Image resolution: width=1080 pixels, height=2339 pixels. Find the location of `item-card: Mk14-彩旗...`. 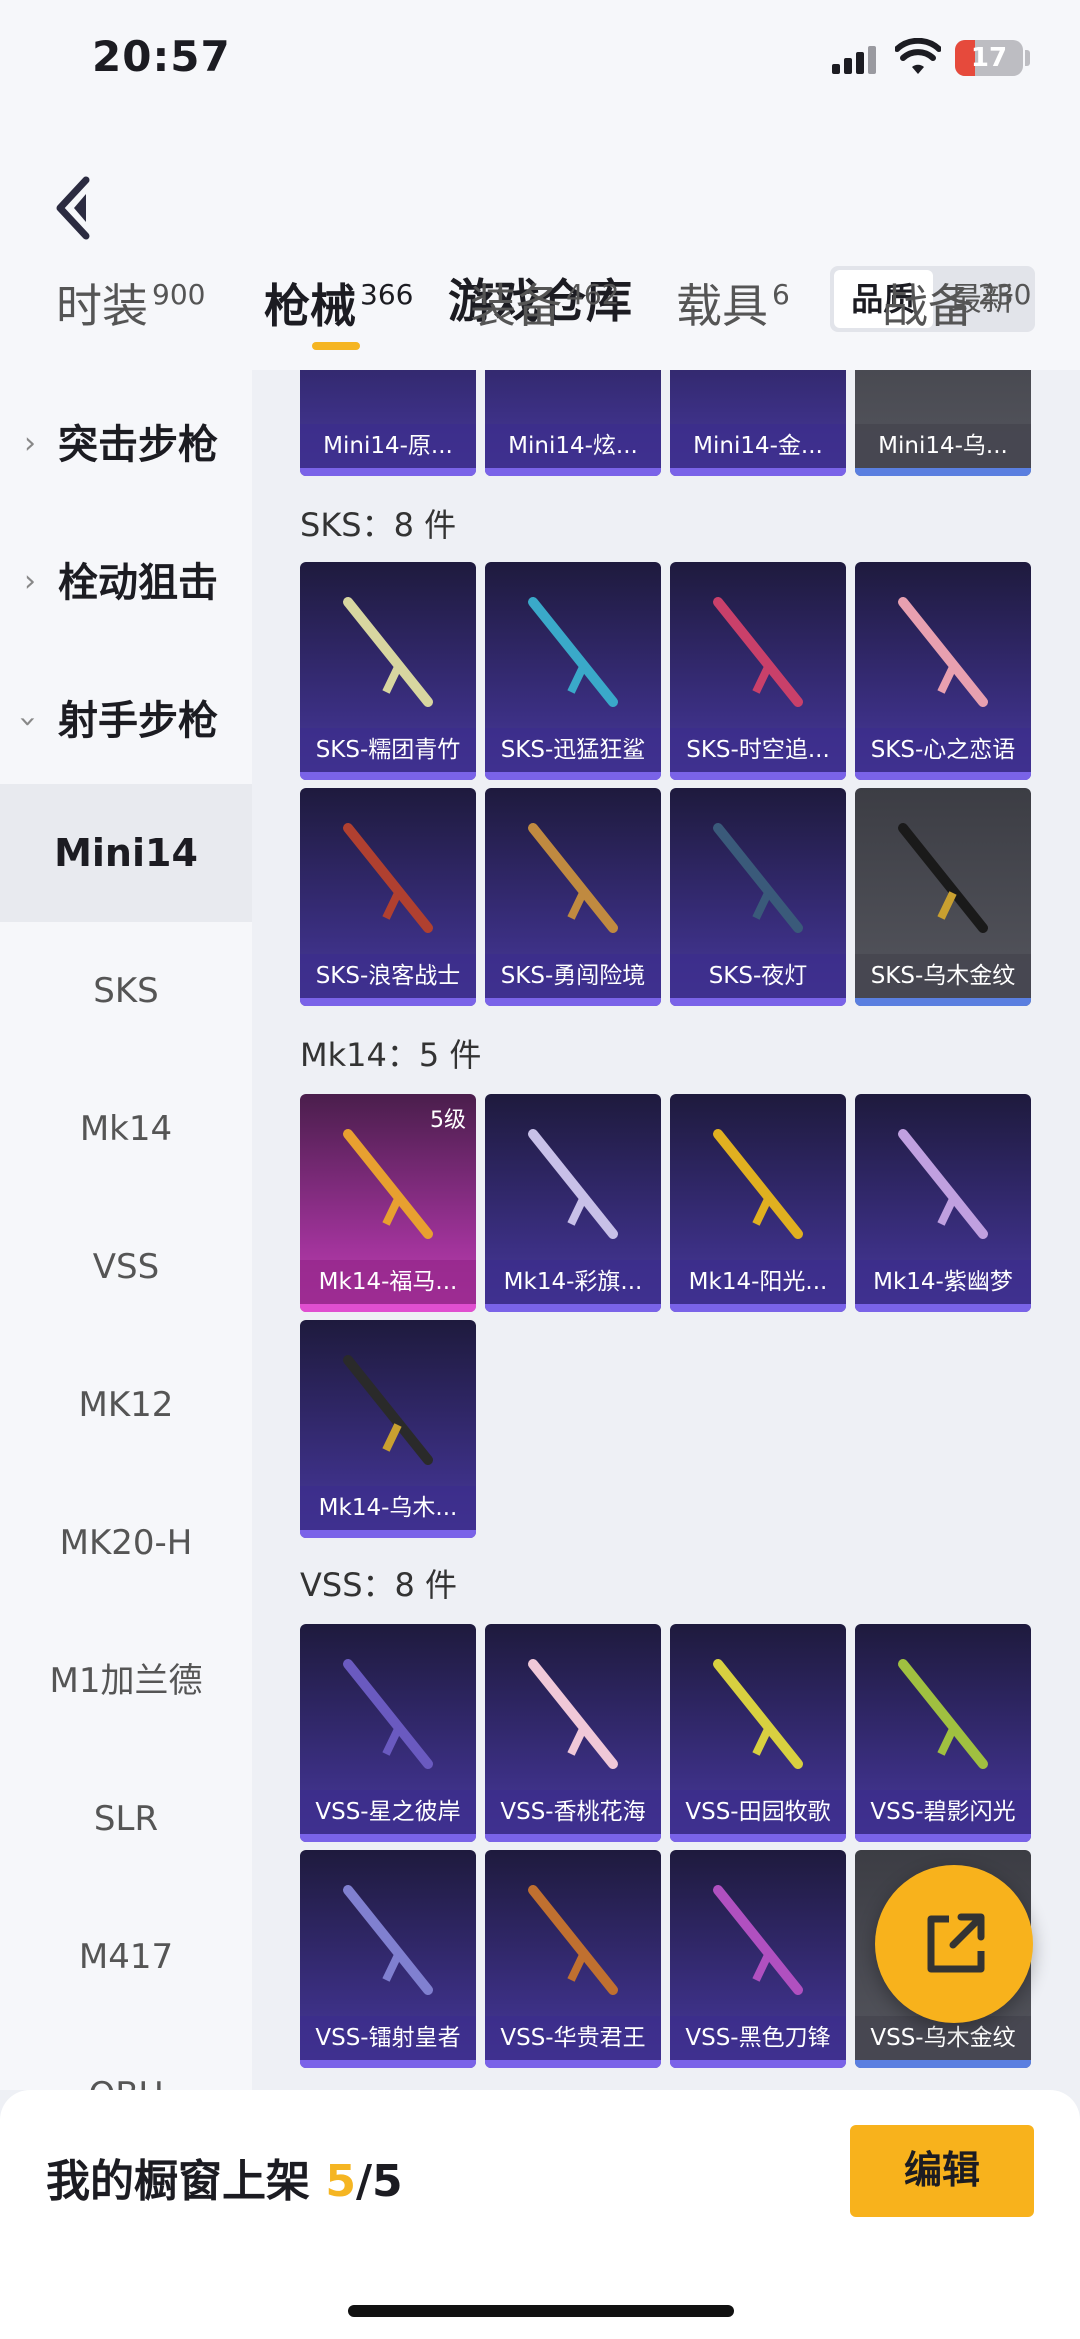

item-card: Mk14-彩旗... is located at coordinates (573, 1203).